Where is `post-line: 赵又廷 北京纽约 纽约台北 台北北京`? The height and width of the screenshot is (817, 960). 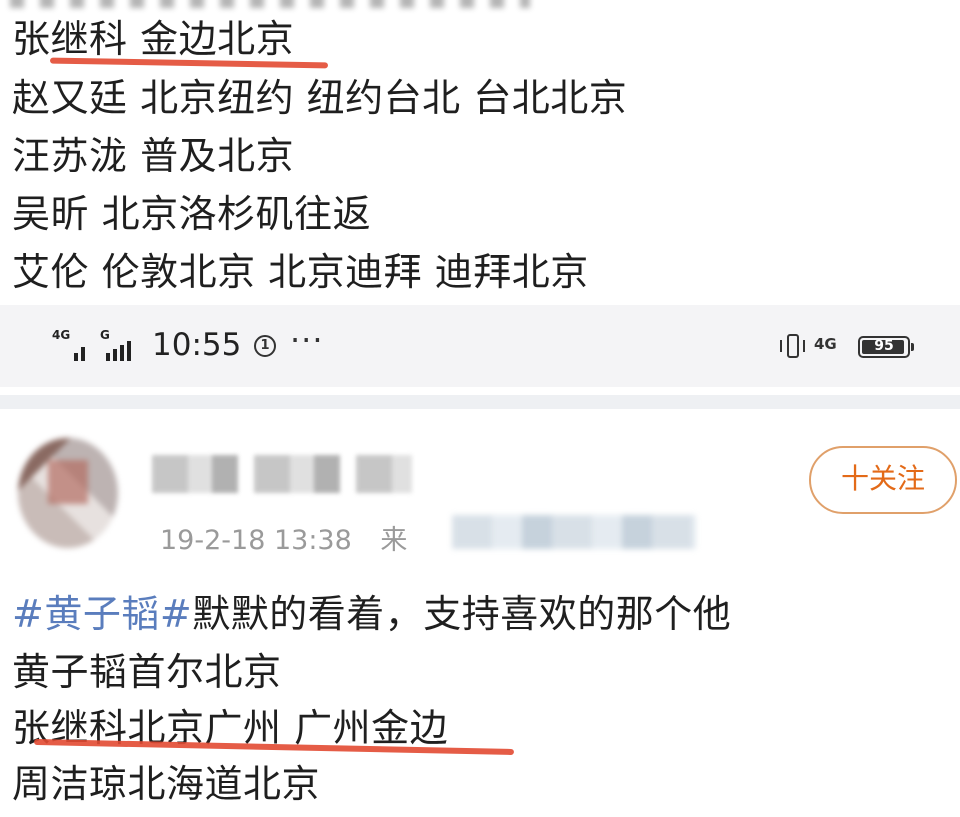 post-line: 赵又廷 北京纽约 纽约台北 台北北京 is located at coordinates (320, 98).